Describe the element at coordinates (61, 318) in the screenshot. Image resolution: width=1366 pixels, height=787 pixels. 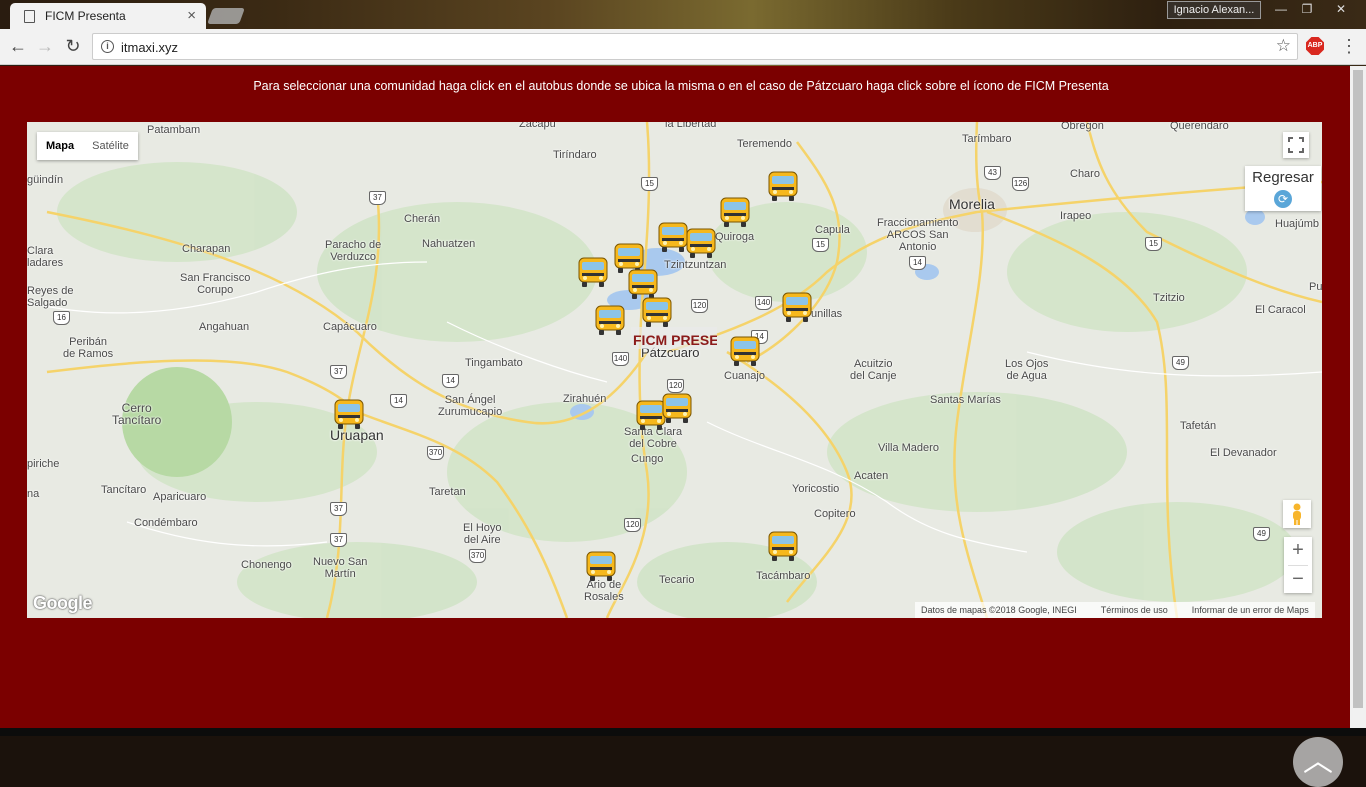
I see `route-shield: 16` at that location.